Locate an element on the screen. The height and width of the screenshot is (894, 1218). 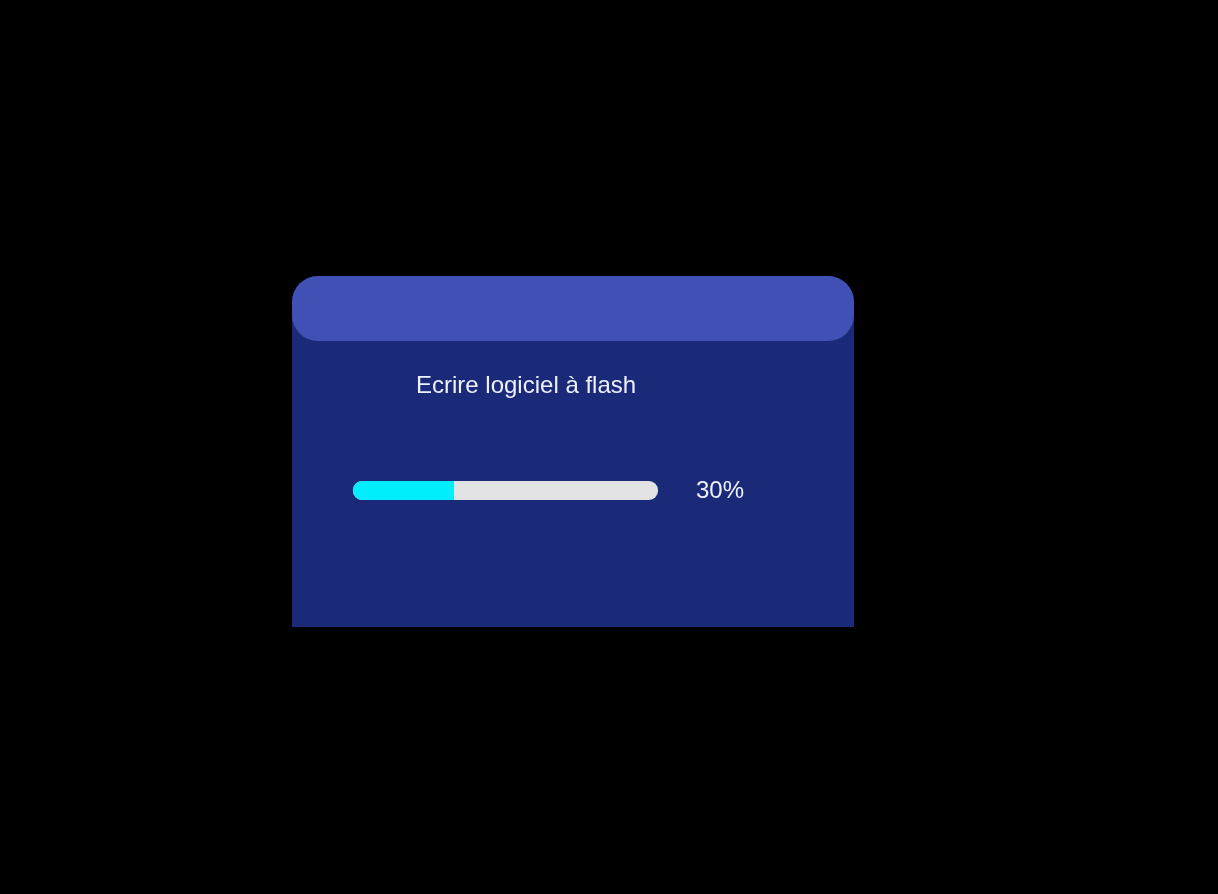
status-message: Ecrire logiciel à flash is located at coordinates (526, 385).